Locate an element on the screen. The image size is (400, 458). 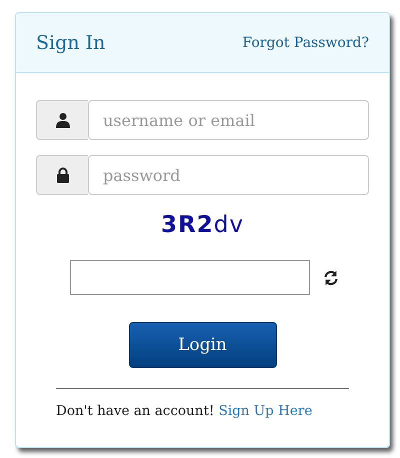
sign-up-link: Sign Up Here is located at coordinates (265, 411).